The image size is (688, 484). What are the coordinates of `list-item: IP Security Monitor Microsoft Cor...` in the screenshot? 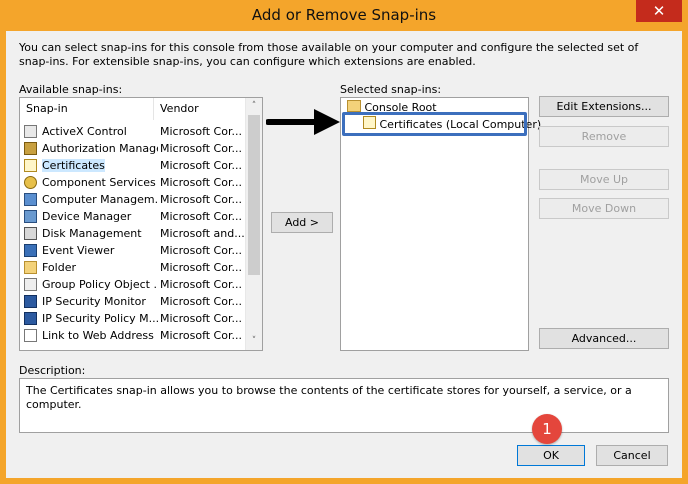 It's located at (133, 301).